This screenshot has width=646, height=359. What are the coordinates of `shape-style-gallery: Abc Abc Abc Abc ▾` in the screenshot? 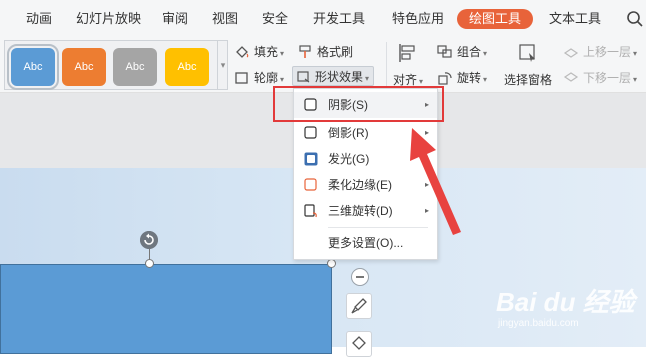 It's located at (116, 65).